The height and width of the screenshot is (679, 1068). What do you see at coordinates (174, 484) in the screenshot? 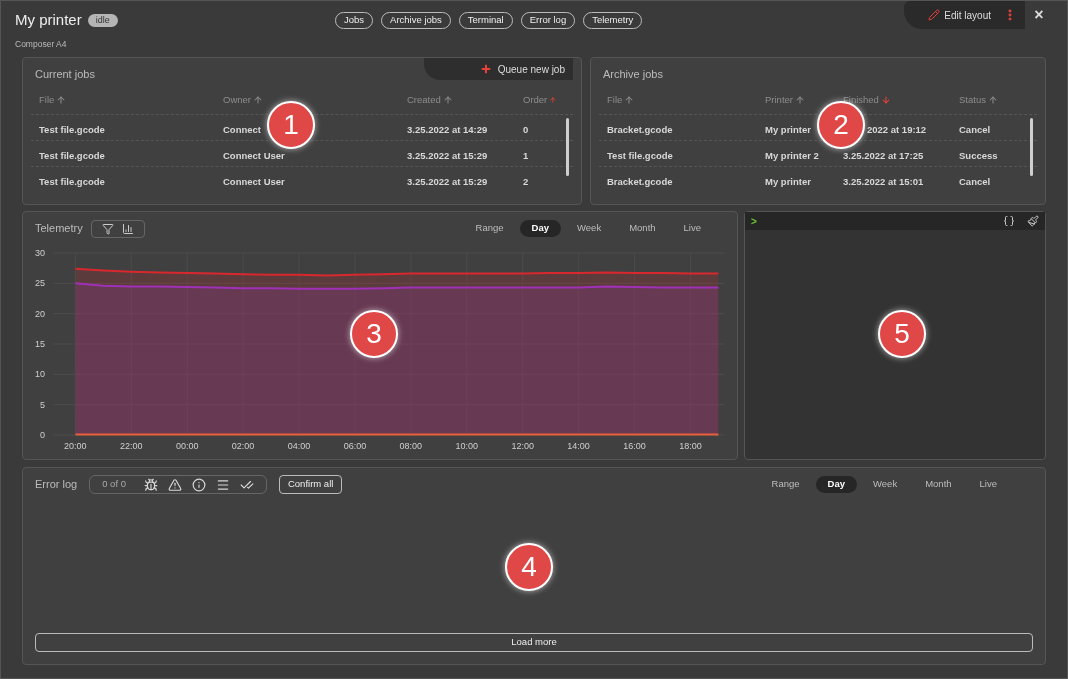
I see `warning-icon` at bounding box center [174, 484].